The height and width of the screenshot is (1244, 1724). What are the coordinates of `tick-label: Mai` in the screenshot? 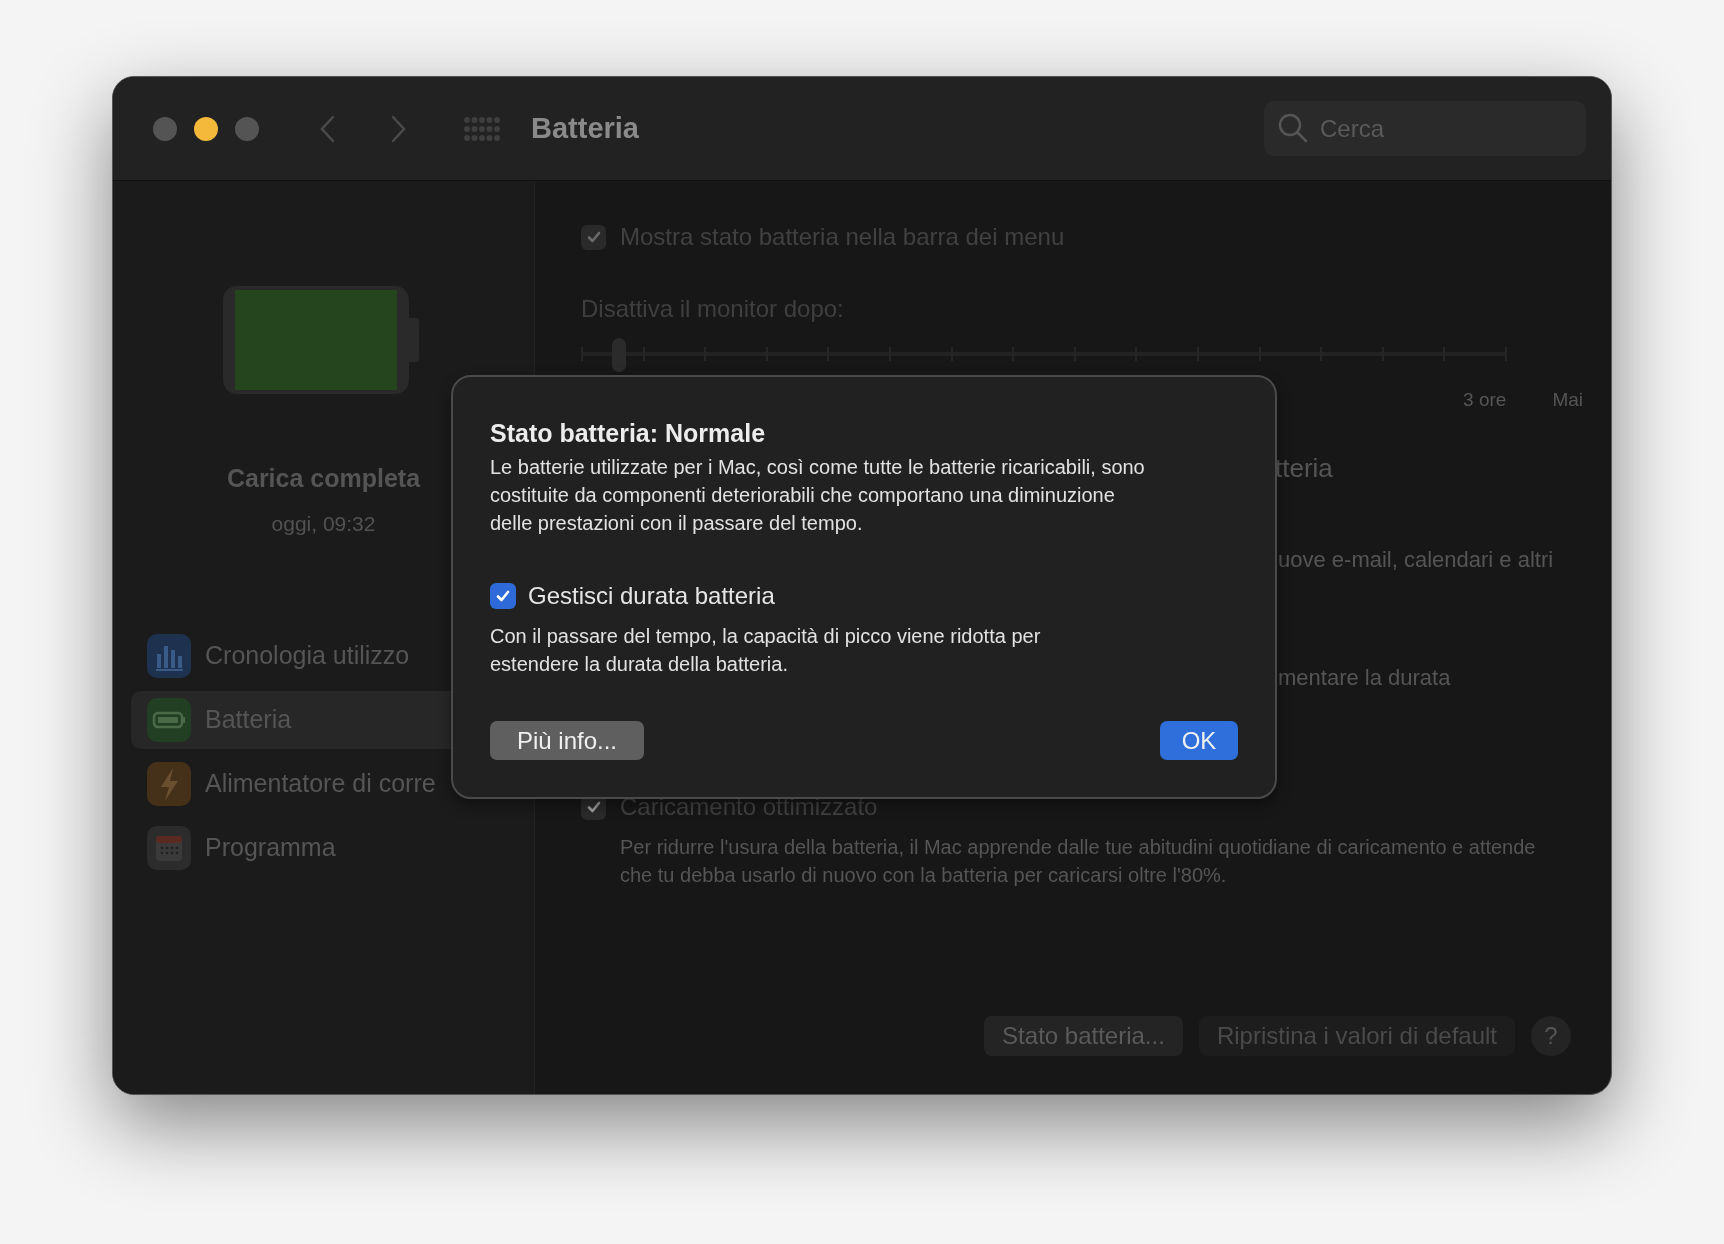 It's located at (1567, 399).